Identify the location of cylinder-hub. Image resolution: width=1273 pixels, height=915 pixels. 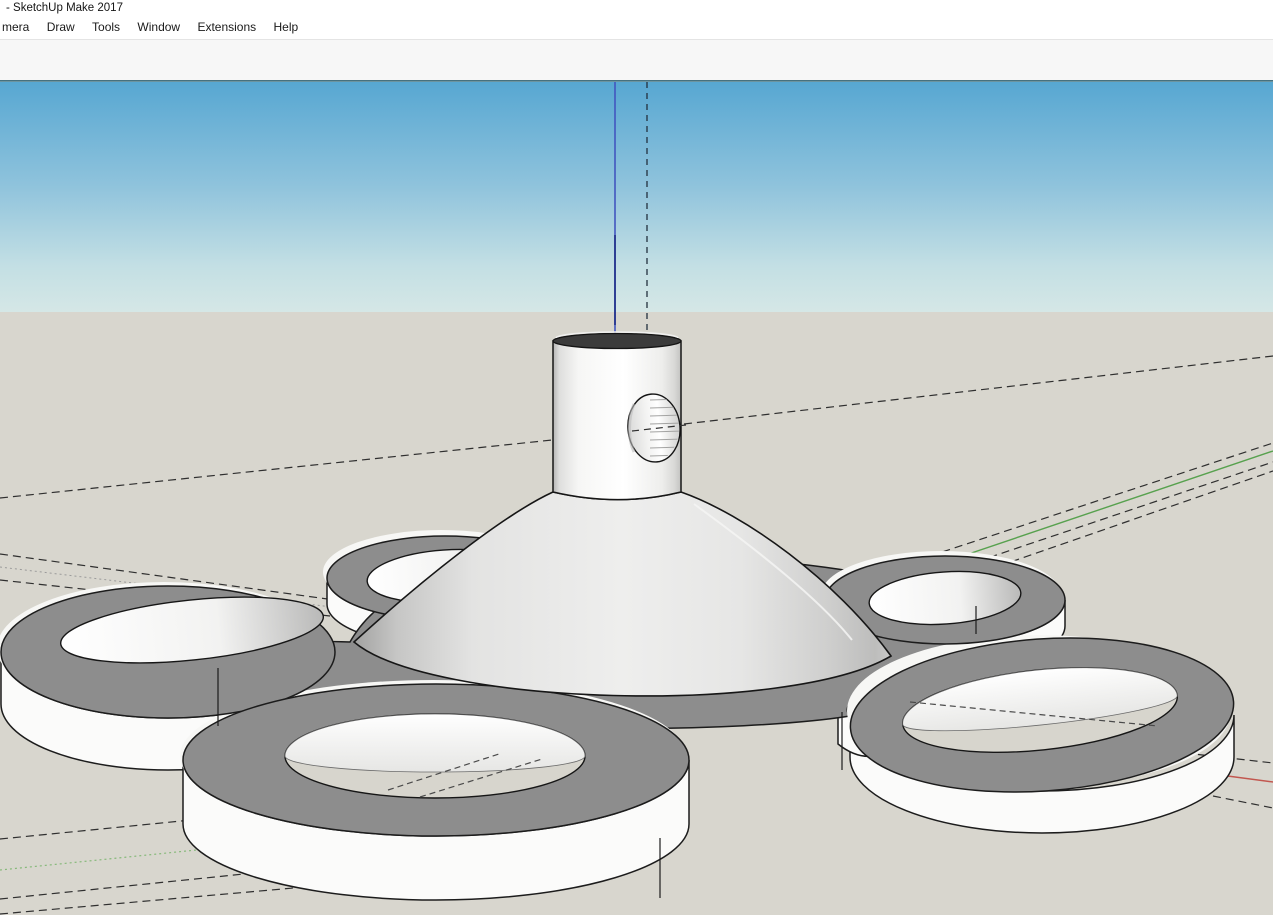
(617, 416).